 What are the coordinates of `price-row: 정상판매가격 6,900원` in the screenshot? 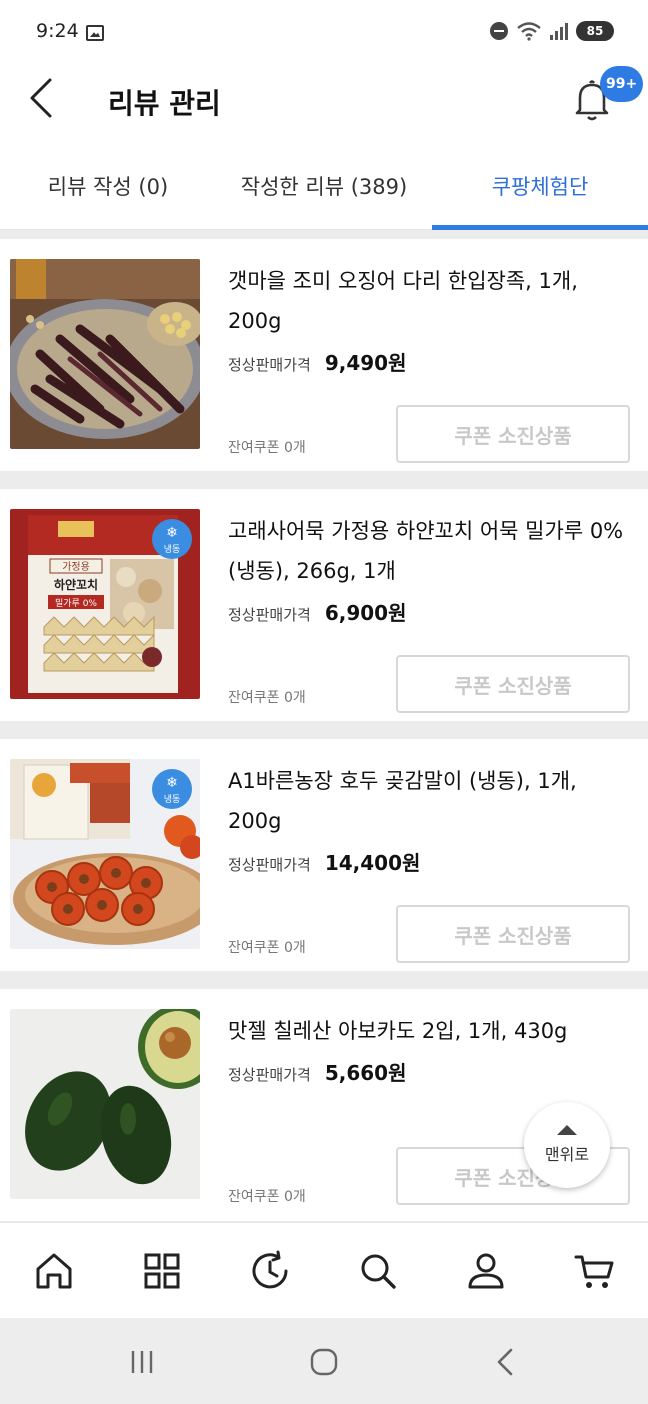 It's located at (317, 611).